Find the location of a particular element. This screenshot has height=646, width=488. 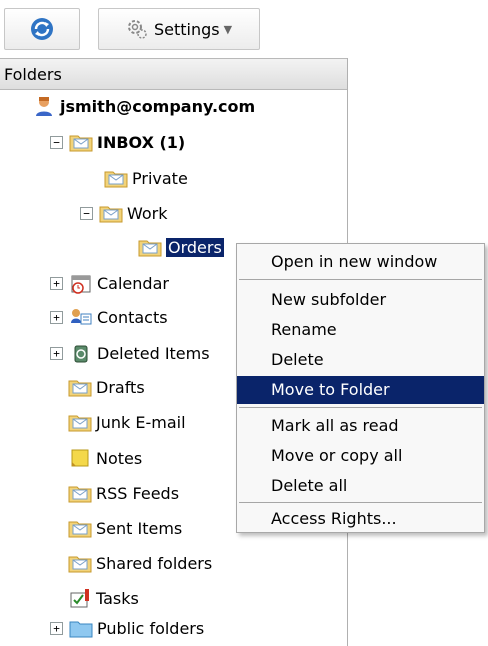

menu-move-or-copy-all: Move or copy all is located at coordinates (360, 456).